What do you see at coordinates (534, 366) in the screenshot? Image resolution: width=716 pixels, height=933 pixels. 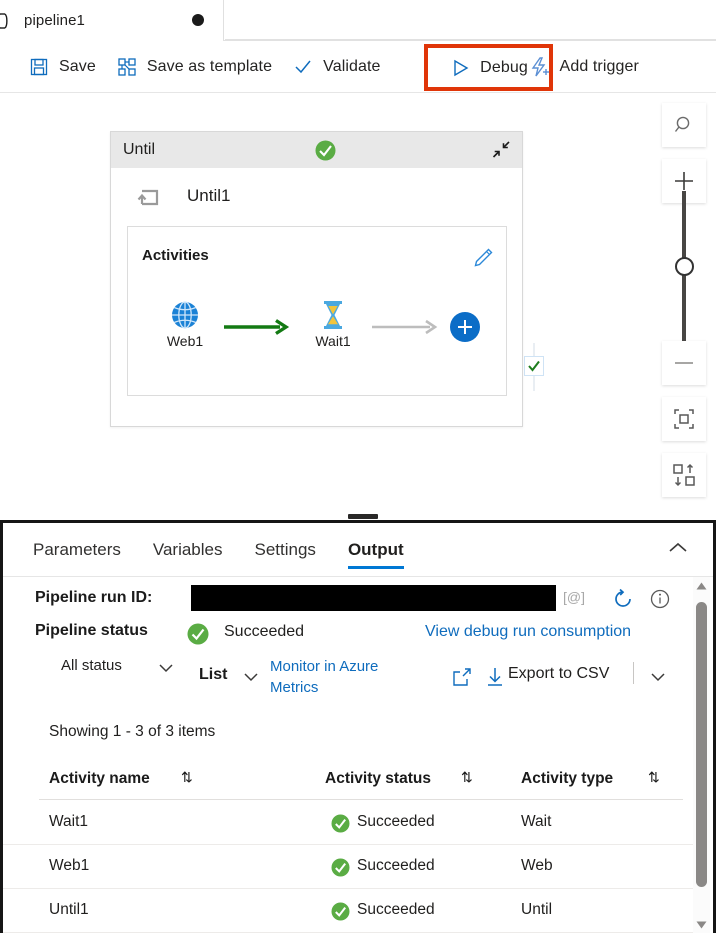 I see `until-edge-status-badge` at bounding box center [534, 366].